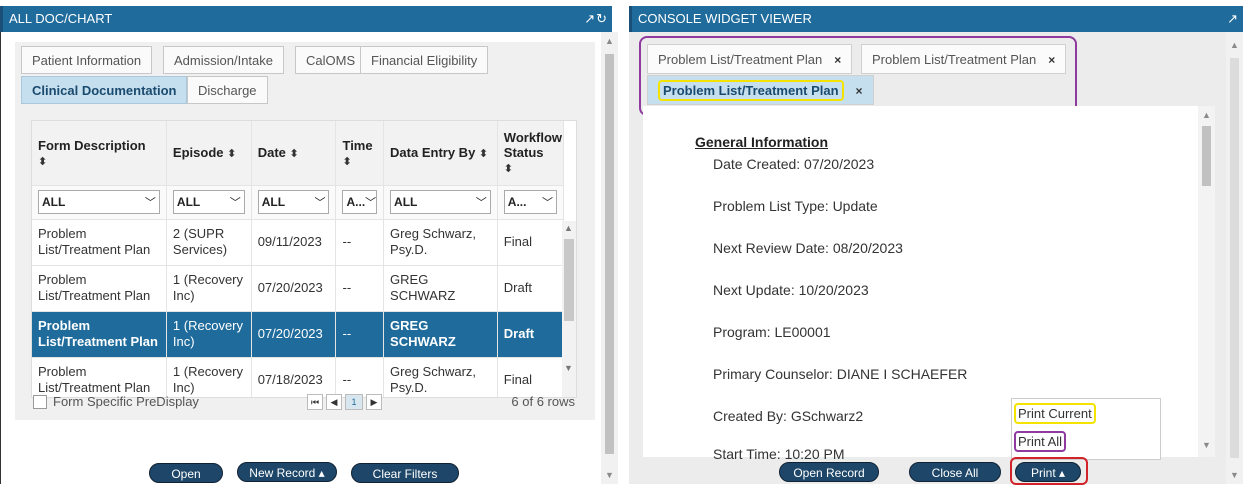  What do you see at coordinates (360, 202) in the screenshot?
I see `filter-time: A... ﹀` at bounding box center [360, 202].